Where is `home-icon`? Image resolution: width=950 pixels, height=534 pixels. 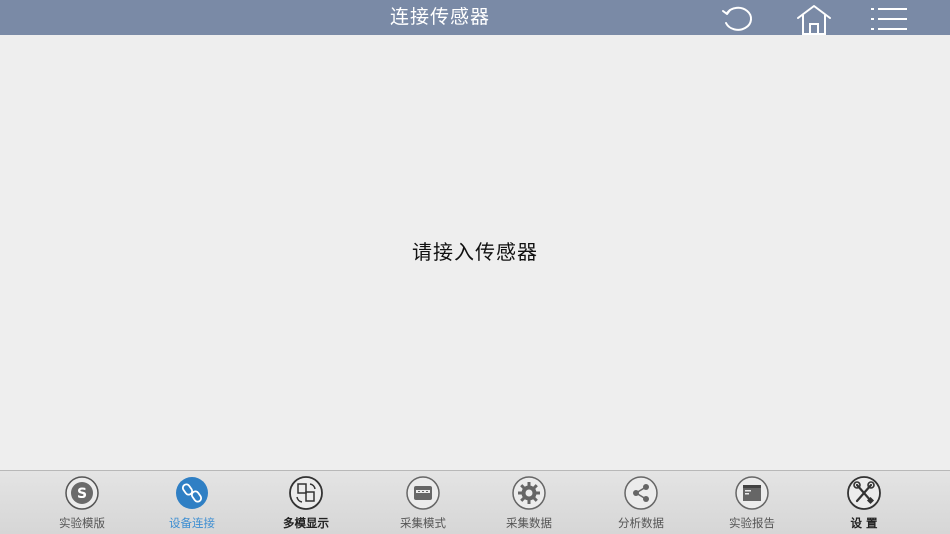
home-icon is located at coordinates (814, 20).